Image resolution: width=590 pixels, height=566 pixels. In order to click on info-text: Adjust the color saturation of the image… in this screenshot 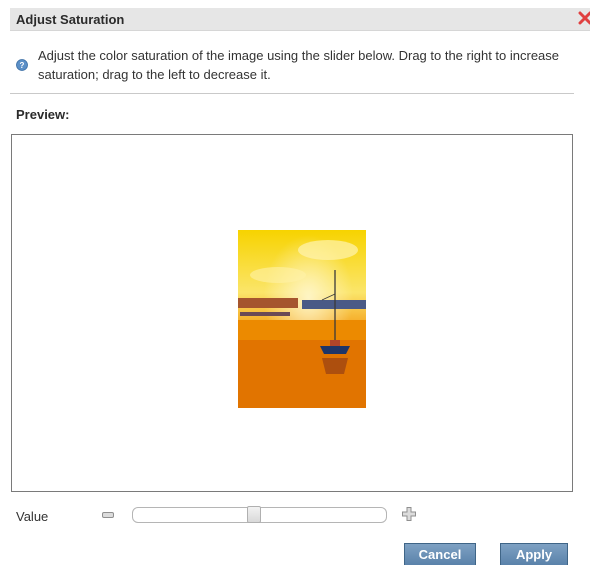, I will do `click(299, 65)`.